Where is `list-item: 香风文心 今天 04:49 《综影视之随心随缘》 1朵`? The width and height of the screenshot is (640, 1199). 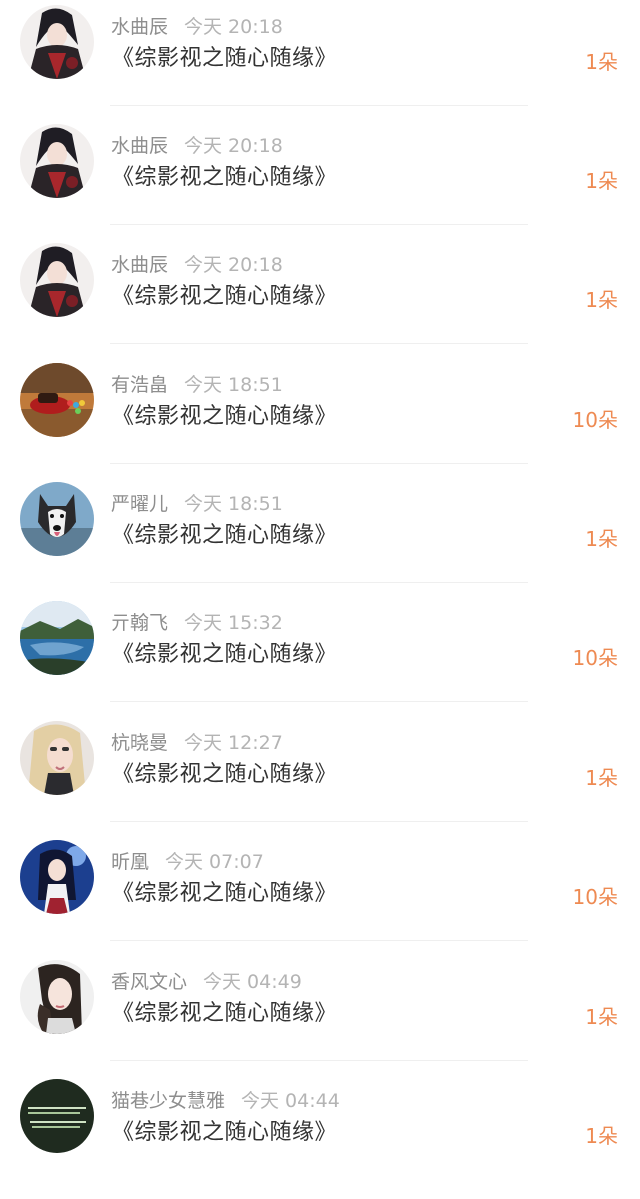
list-item: 香风文心 今天 04:49 《综影视之随心随缘》 1朵 is located at coordinates (320, 1020).